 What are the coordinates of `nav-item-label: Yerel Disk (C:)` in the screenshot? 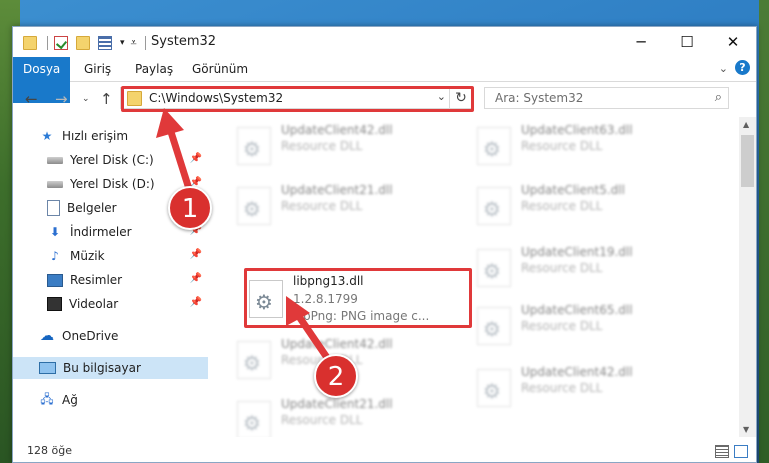 It's located at (112, 160).